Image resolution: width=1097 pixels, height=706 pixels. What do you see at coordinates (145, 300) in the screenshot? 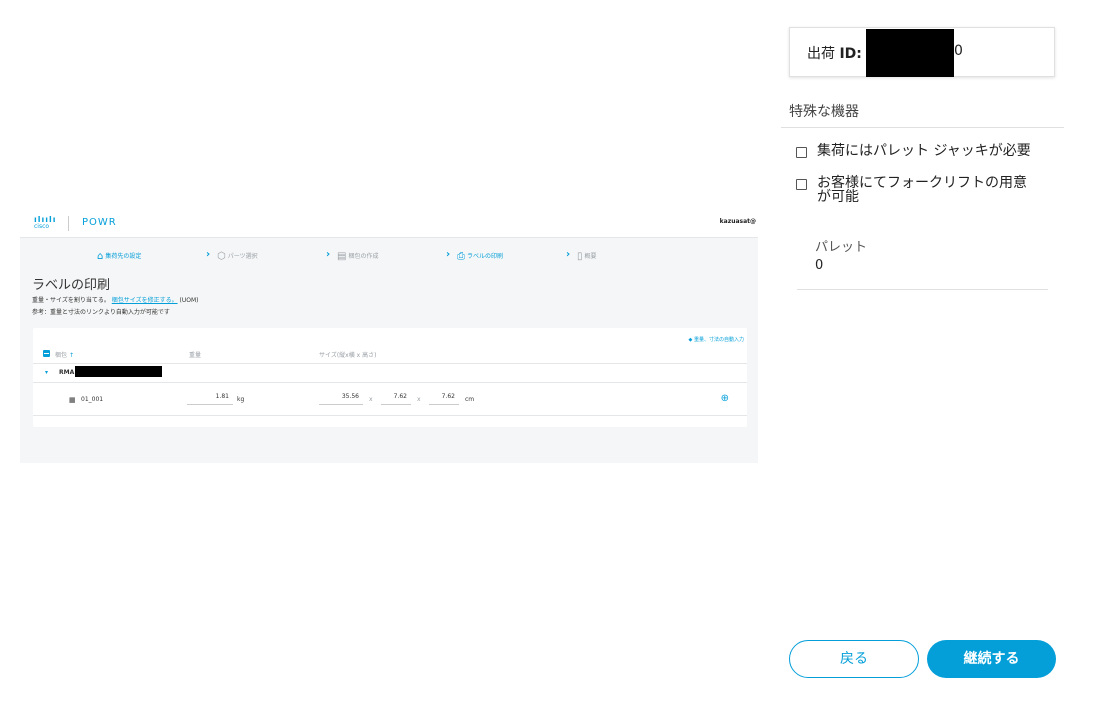
I see `modify-package-size-link: 梱包サイズを修正する。` at bounding box center [145, 300].